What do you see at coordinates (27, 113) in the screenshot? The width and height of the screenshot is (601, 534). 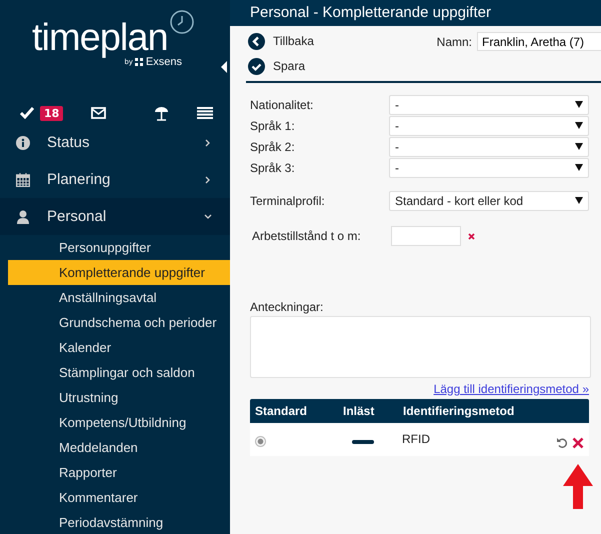 I see `check-icon` at bounding box center [27, 113].